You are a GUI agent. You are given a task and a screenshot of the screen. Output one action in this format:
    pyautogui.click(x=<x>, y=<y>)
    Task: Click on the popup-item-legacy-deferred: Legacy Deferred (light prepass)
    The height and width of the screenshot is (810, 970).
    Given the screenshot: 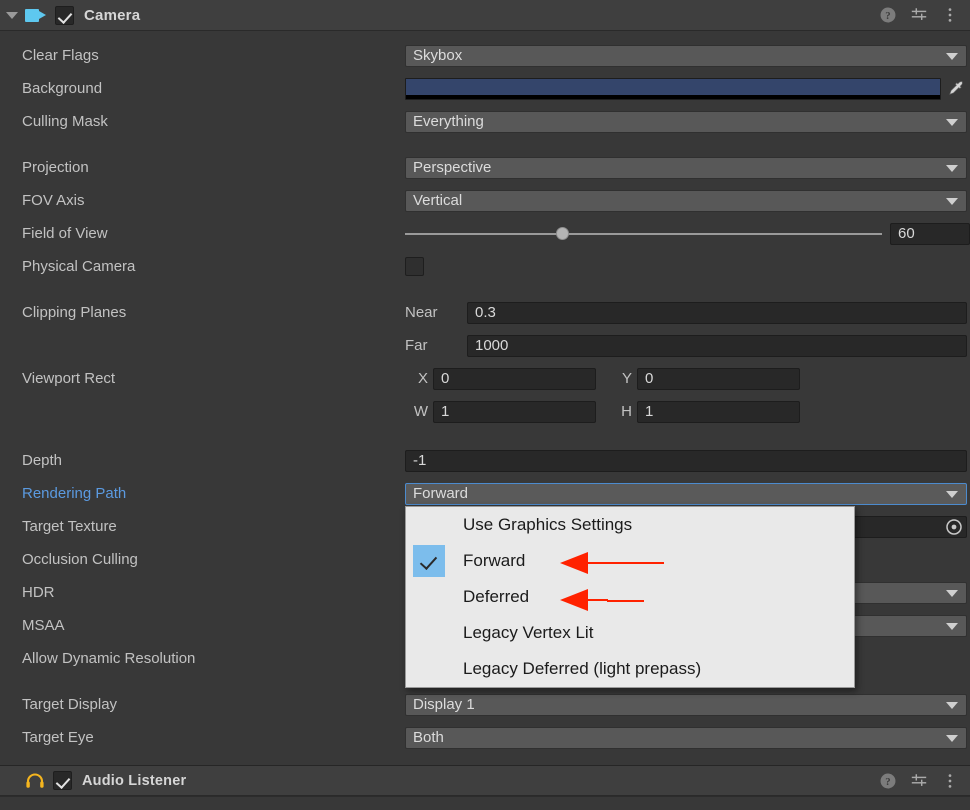 What is the action you would take?
    pyautogui.click(x=630, y=669)
    